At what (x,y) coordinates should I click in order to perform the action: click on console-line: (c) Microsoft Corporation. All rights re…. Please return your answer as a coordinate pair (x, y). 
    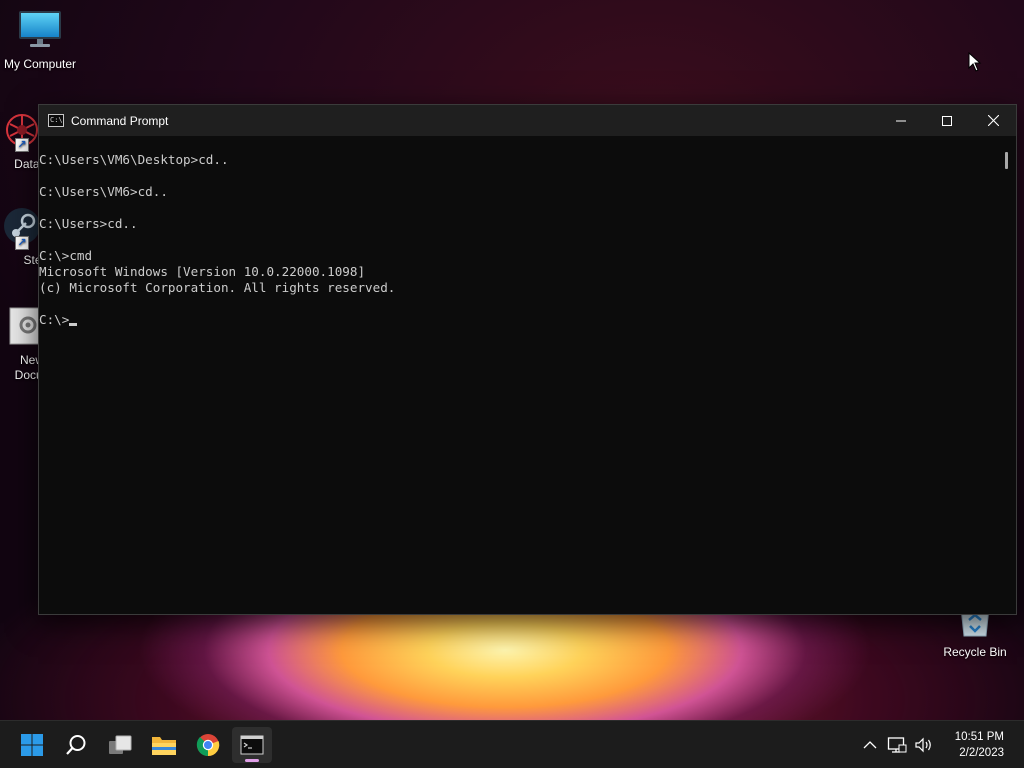
    Looking at the image, I should click on (217, 287).